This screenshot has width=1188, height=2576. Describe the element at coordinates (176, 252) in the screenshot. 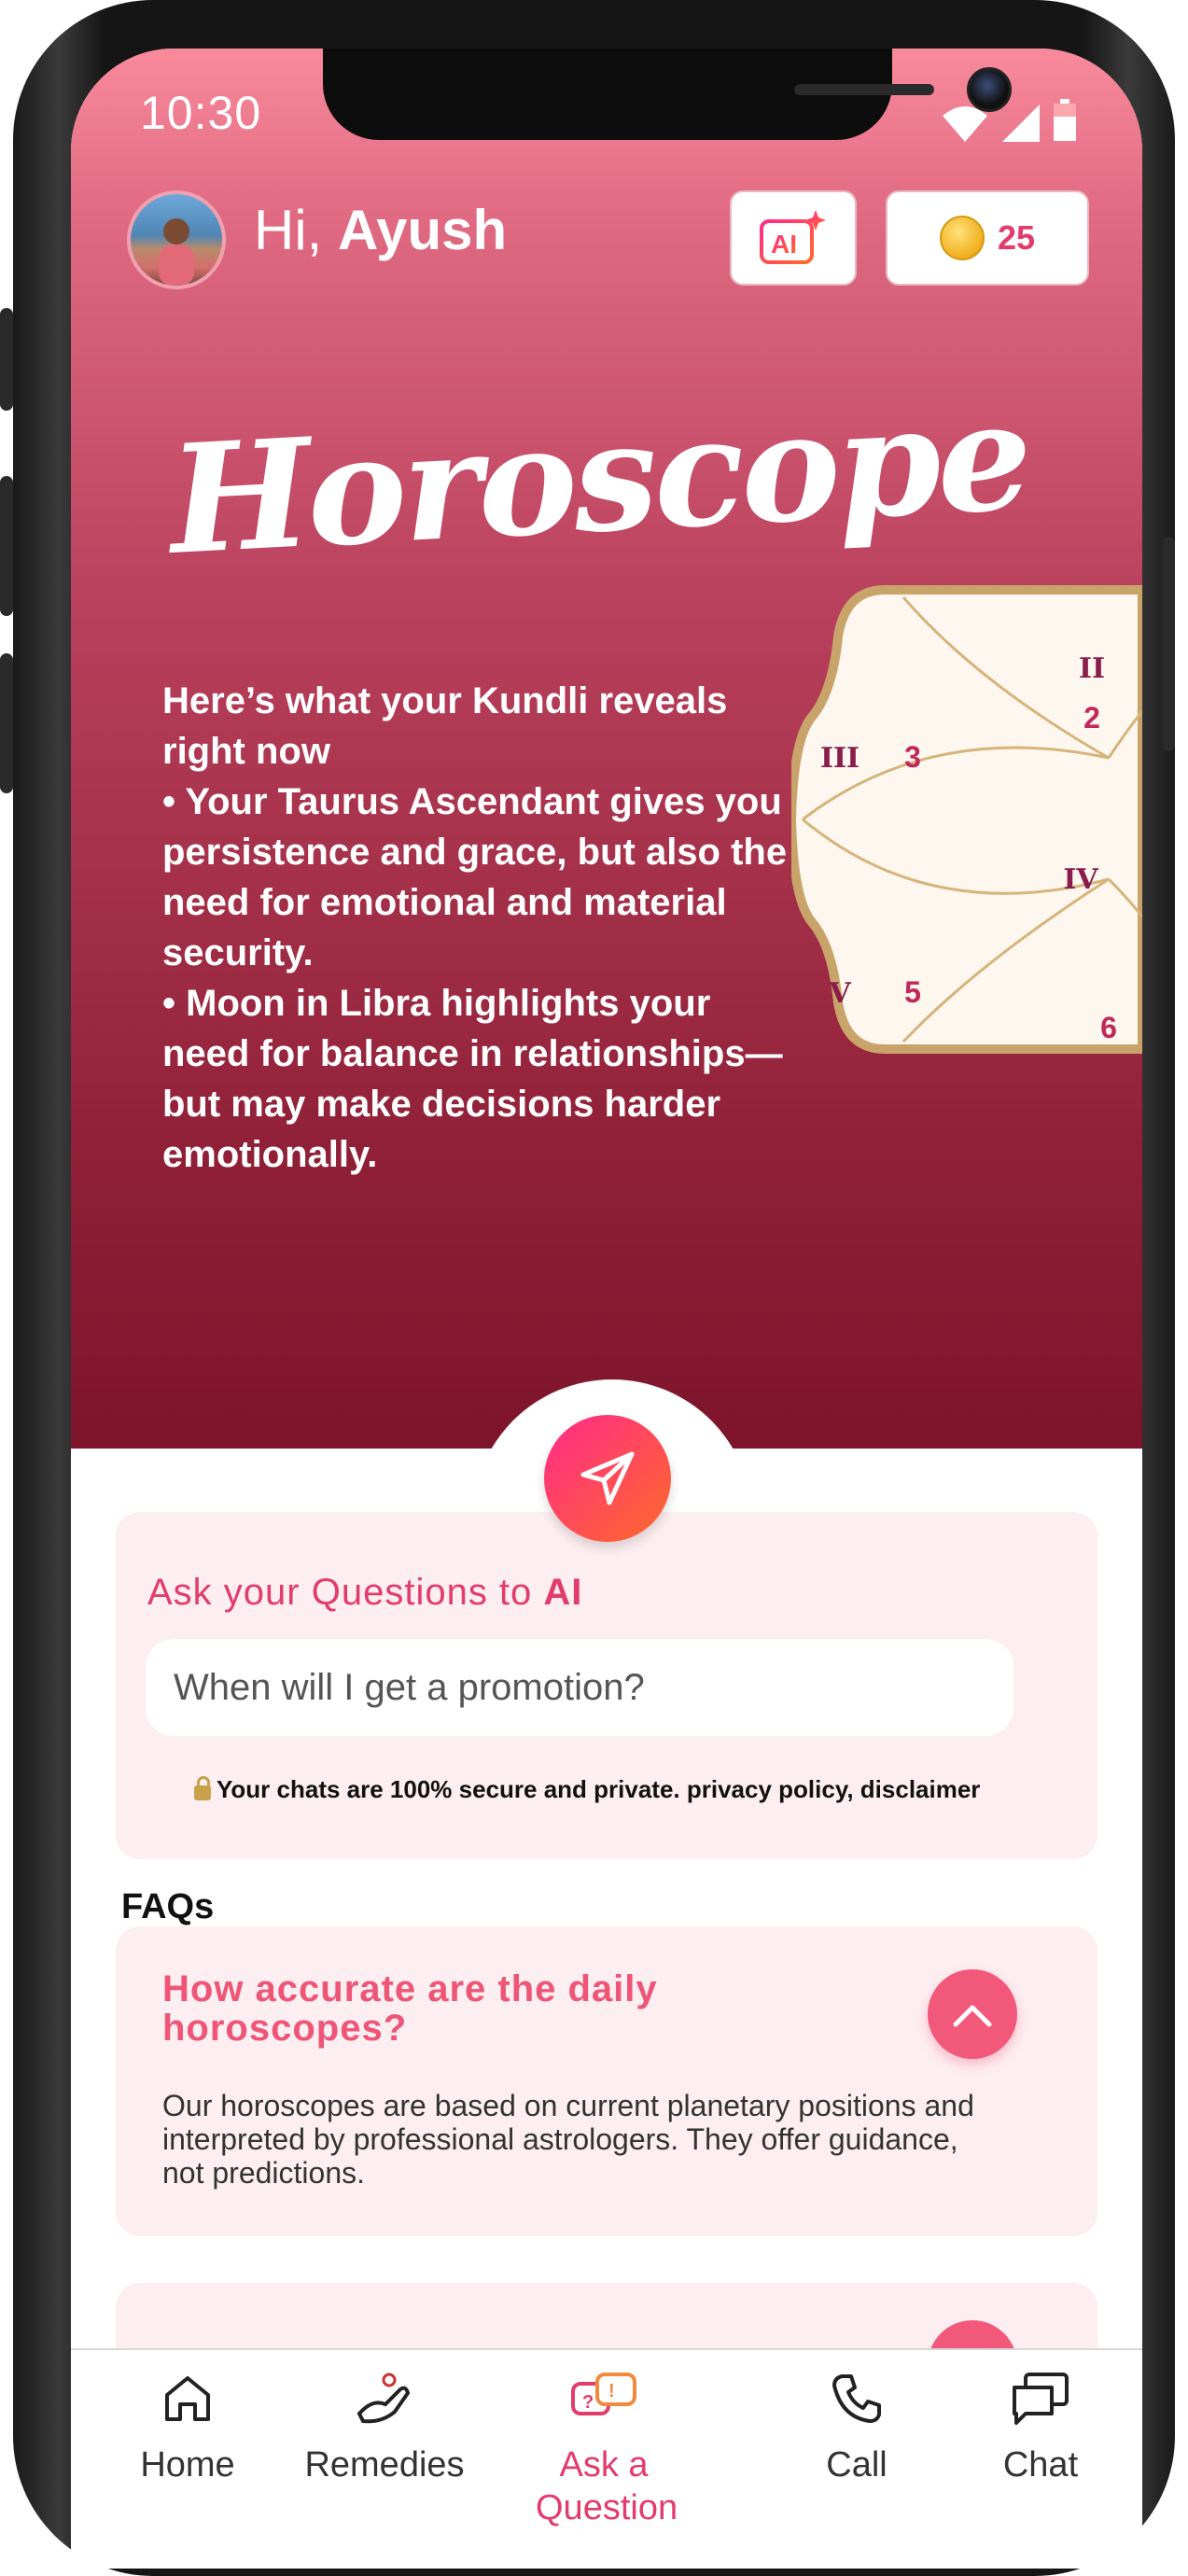

I see `avatar-photo` at that location.